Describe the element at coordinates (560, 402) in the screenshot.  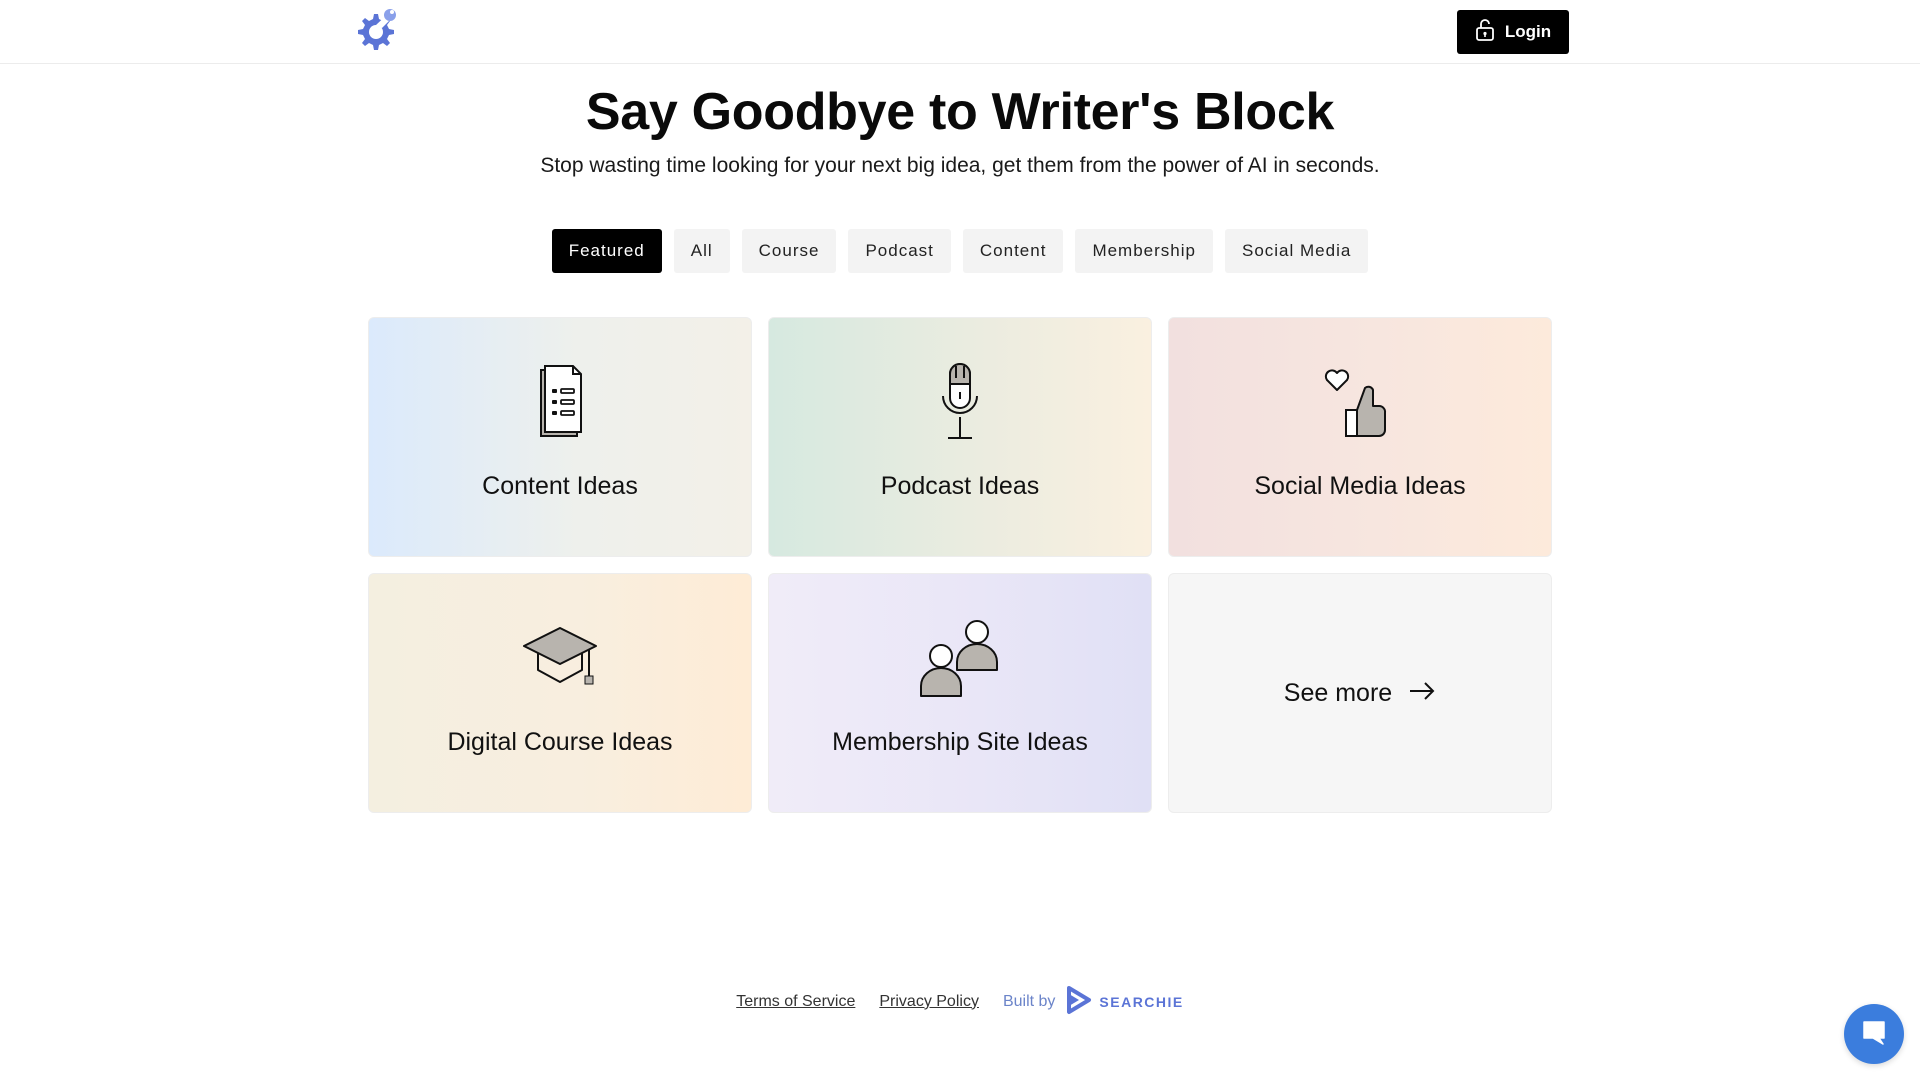
I see `document-list-icon` at that location.